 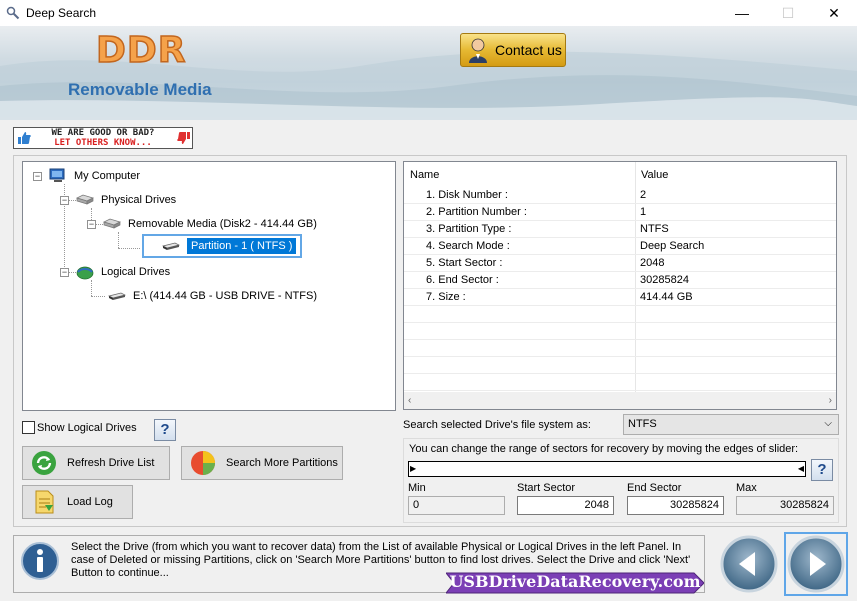 What do you see at coordinates (652, 263) in the screenshot?
I see `property-value: 2048` at bounding box center [652, 263].